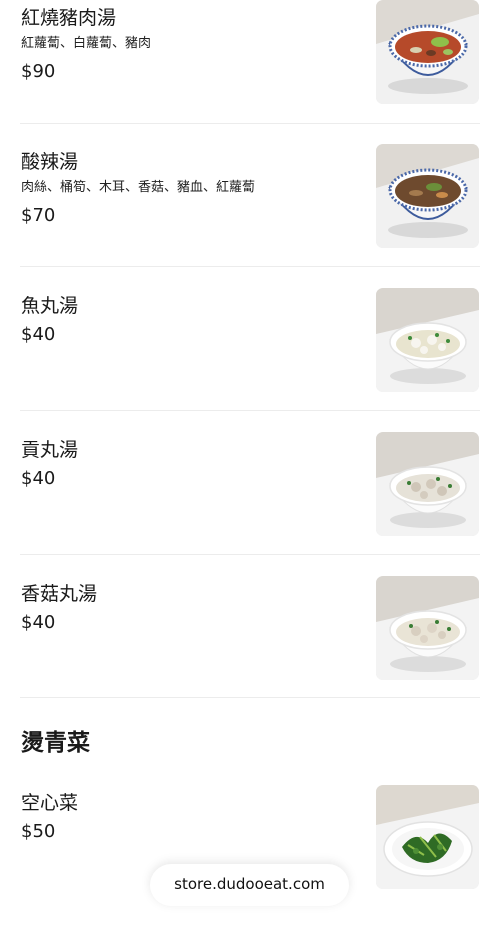 The width and height of the screenshot is (490, 928). I want to click on item-price: $70, so click(38, 215).